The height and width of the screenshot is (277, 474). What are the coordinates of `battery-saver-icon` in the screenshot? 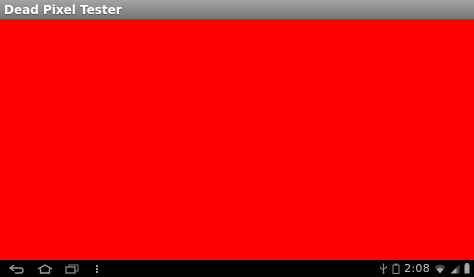 It's located at (396, 268).